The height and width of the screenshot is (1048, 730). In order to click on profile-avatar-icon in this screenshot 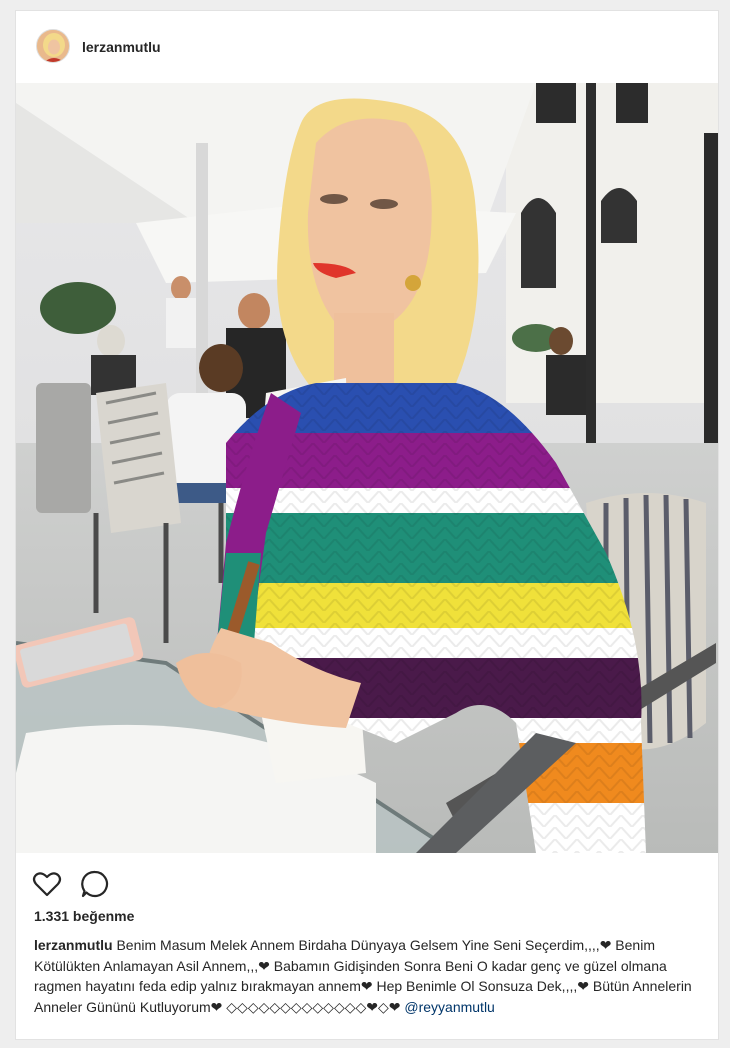, I will do `click(53, 46)`.